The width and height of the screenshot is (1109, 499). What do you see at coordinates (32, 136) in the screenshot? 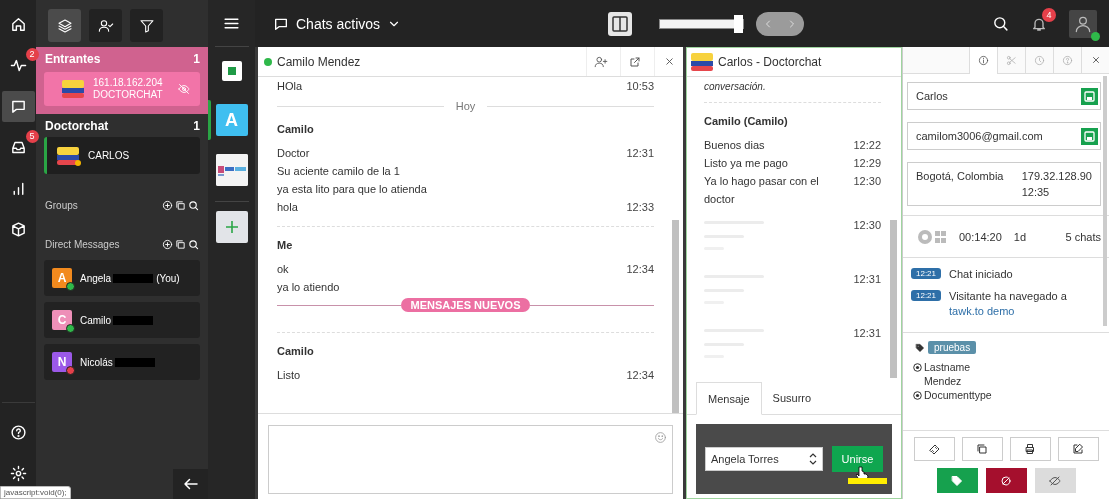
I see `count-badge: 5` at bounding box center [32, 136].